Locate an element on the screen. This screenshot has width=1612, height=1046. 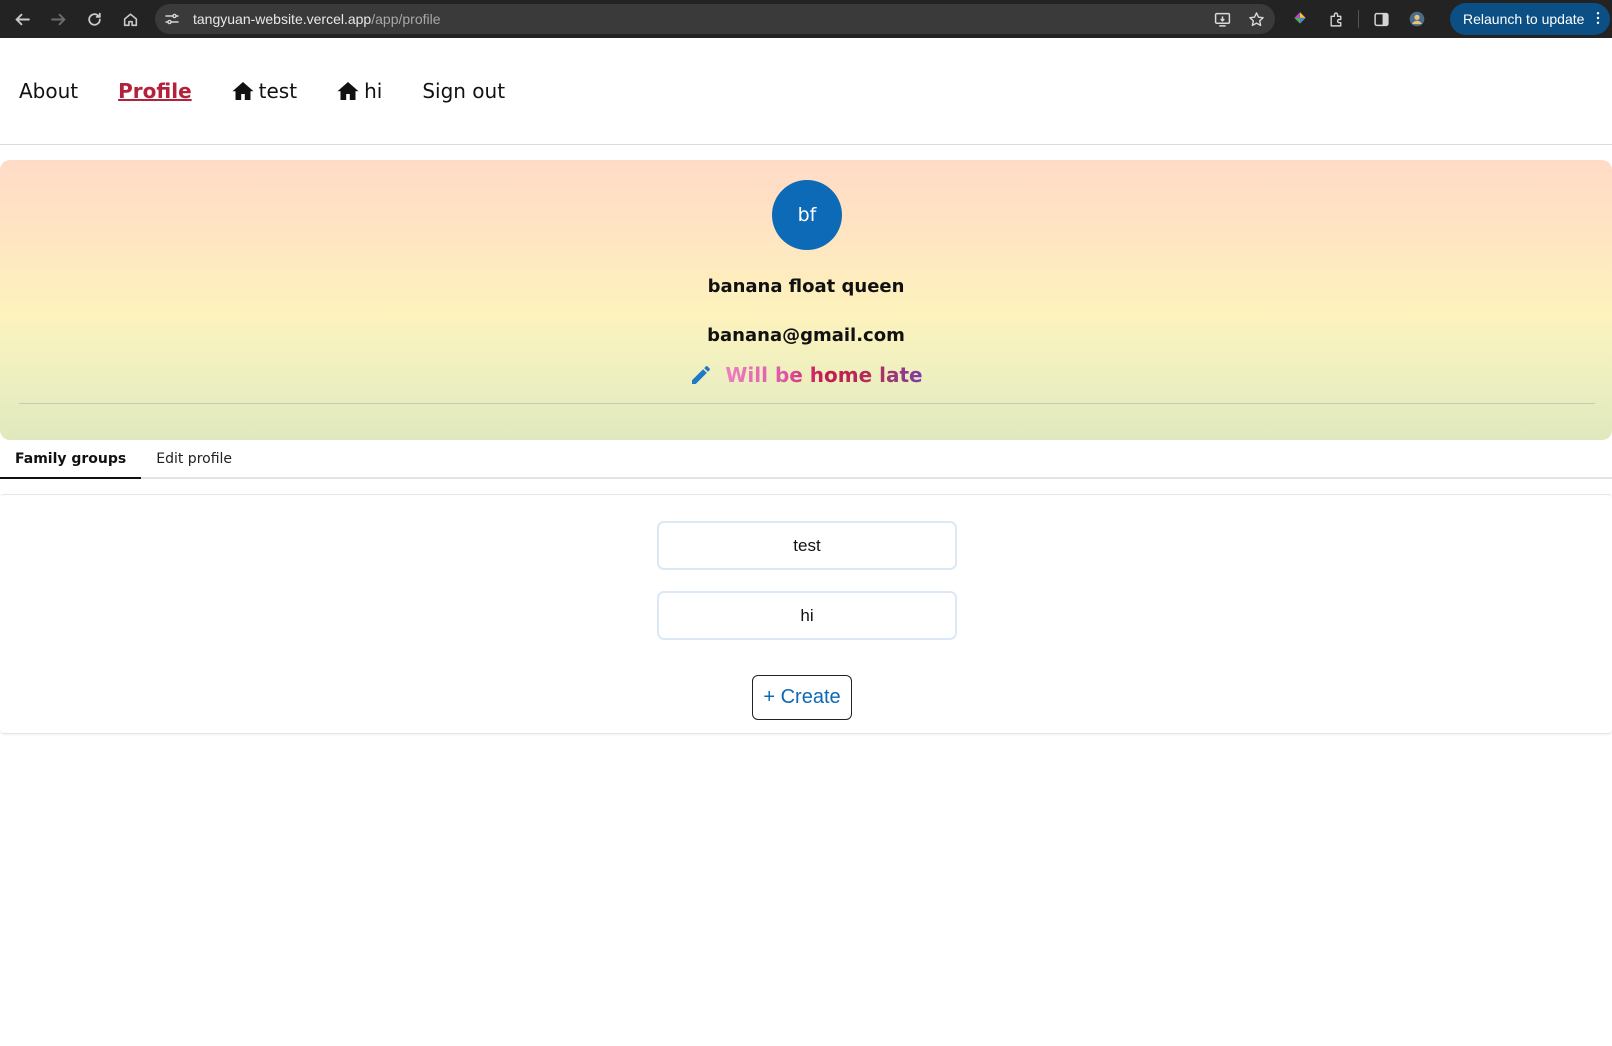
more-vert-icon is located at coordinates (1598, 19).